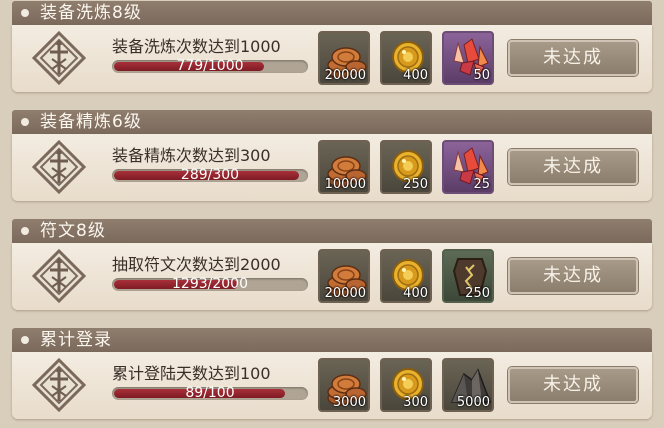 The image size is (664, 428). What do you see at coordinates (344, 167) in the screenshot?
I see `reward-slot: 10000` at bounding box center [344, 167].